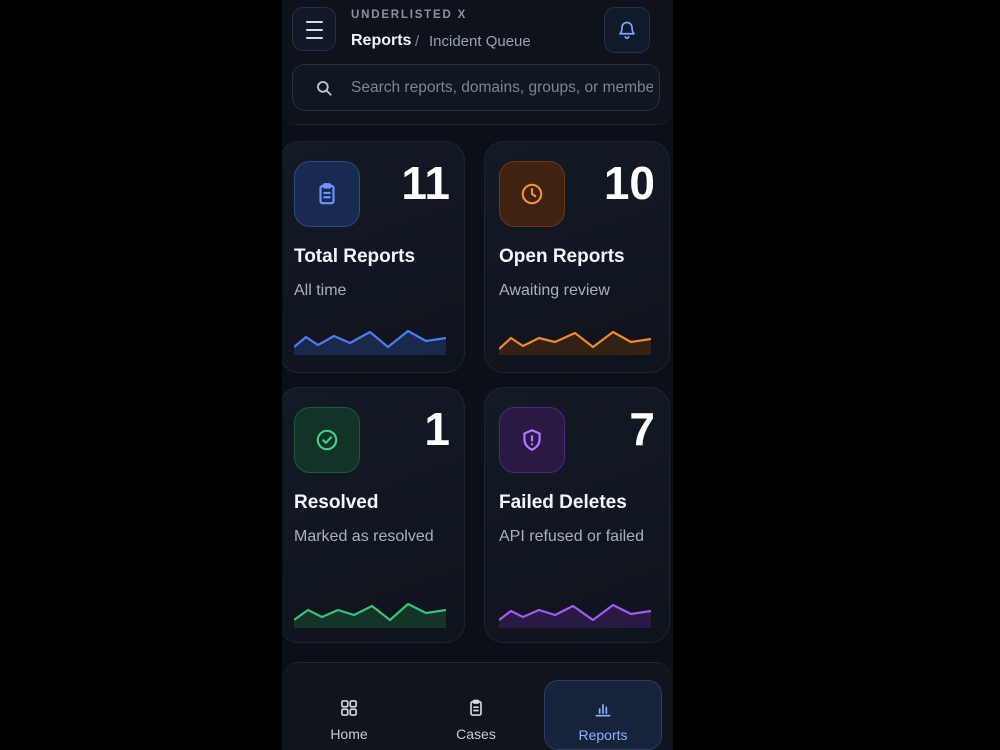 The height and width of the screenshot is (750, 1000). Describe the element at coordinates (477, 62) in the screenshot. I see `top-bar: UNDERLISTED X Reports / Incident Queue` at that location.